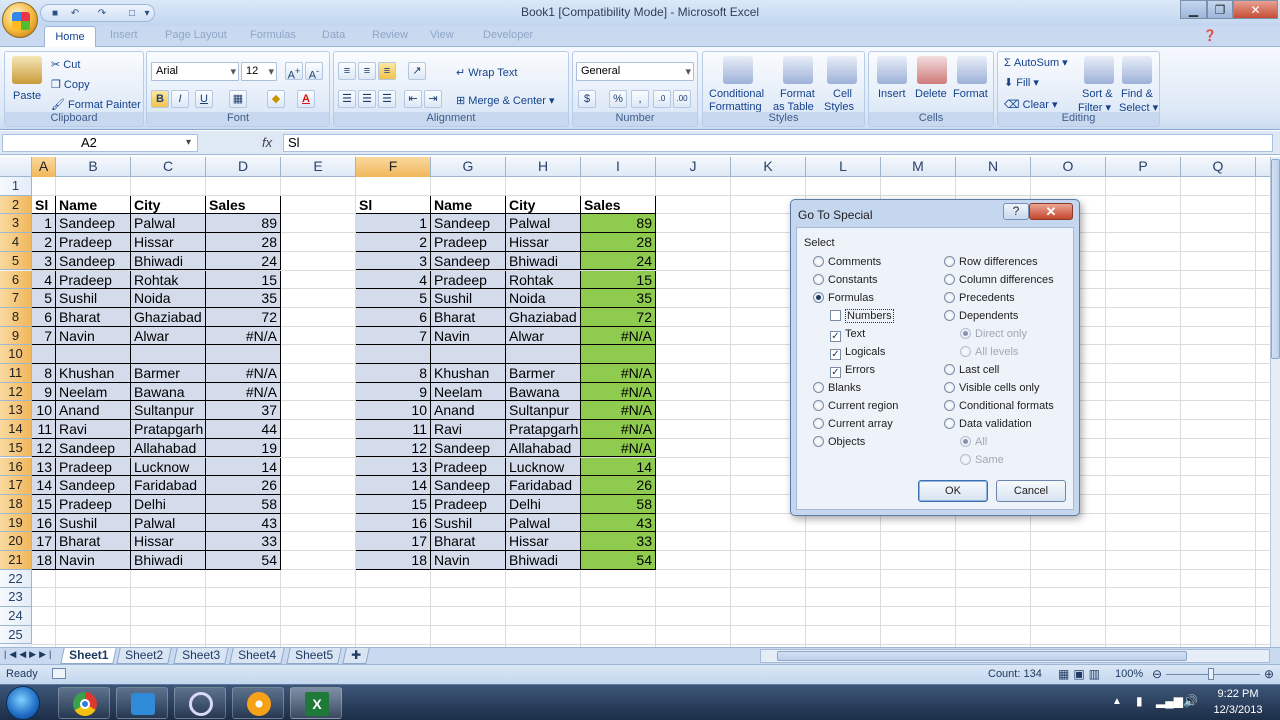 The image size is (1280, 720). What do you see at coordinates (44, 261) in the screenshot?
I see `table-cell: 3` at bounding box center [44, 261].